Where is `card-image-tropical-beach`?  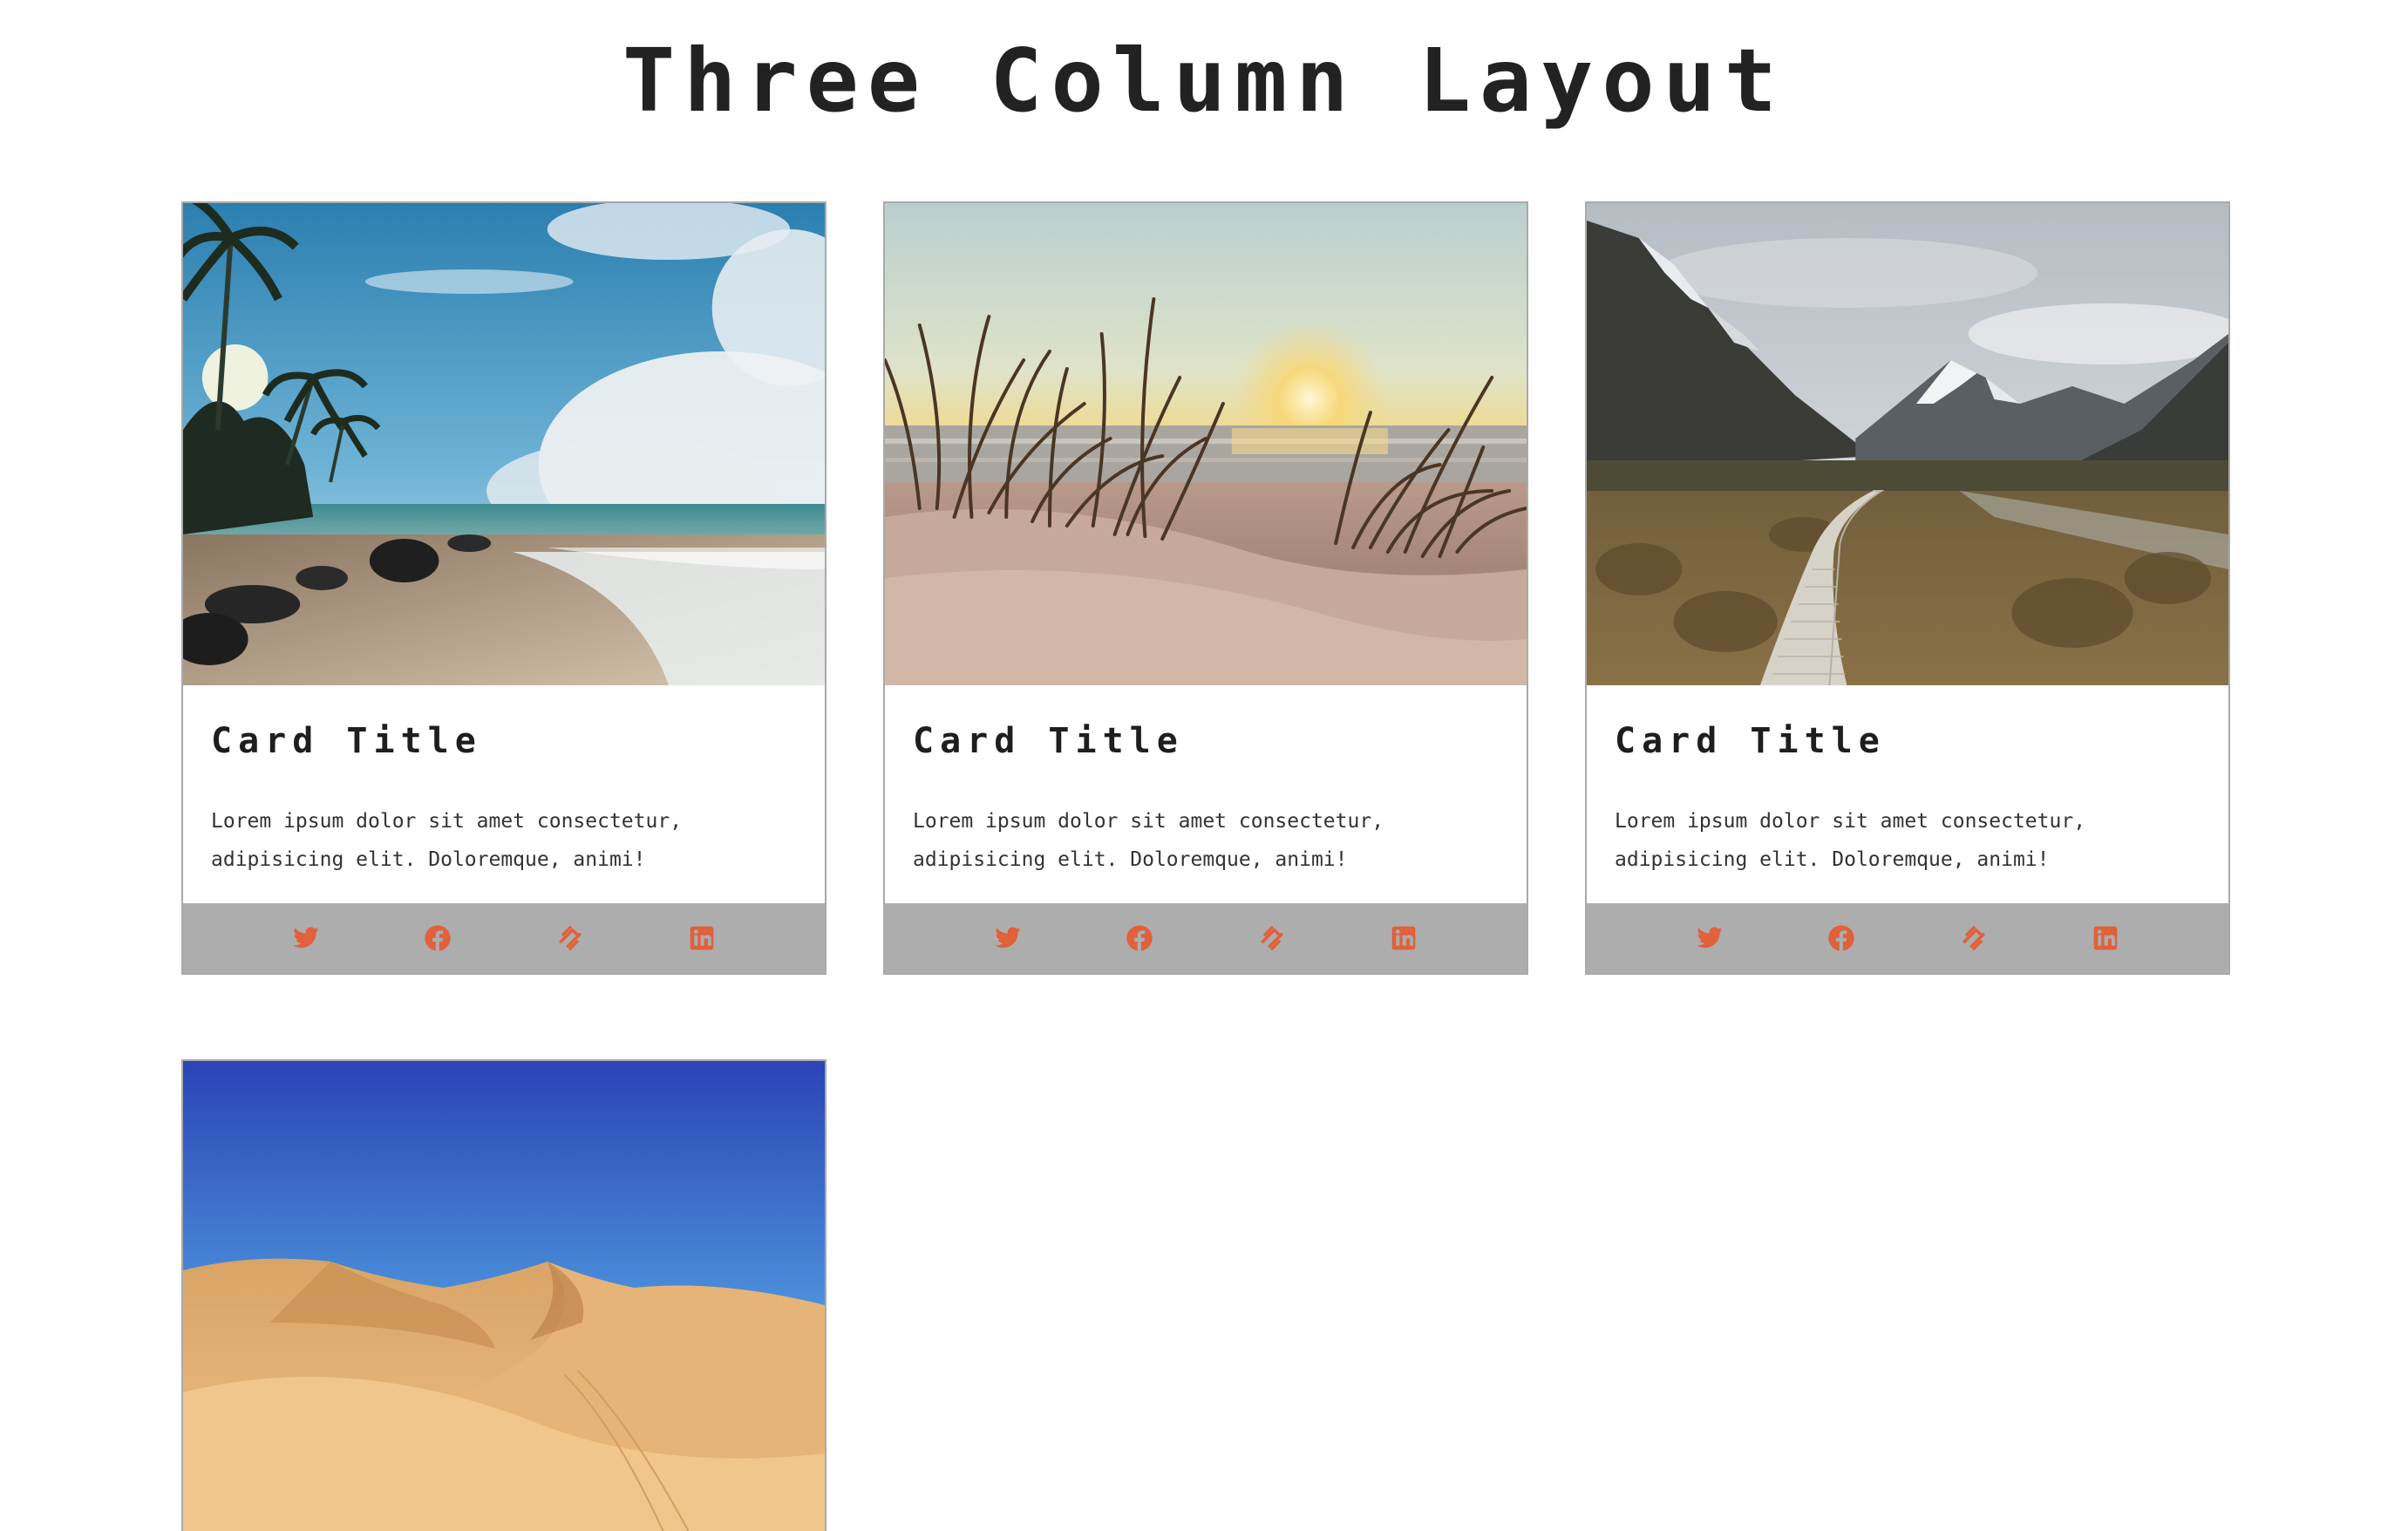 card-image-tropical-beach is located at coordinates (504, 444).